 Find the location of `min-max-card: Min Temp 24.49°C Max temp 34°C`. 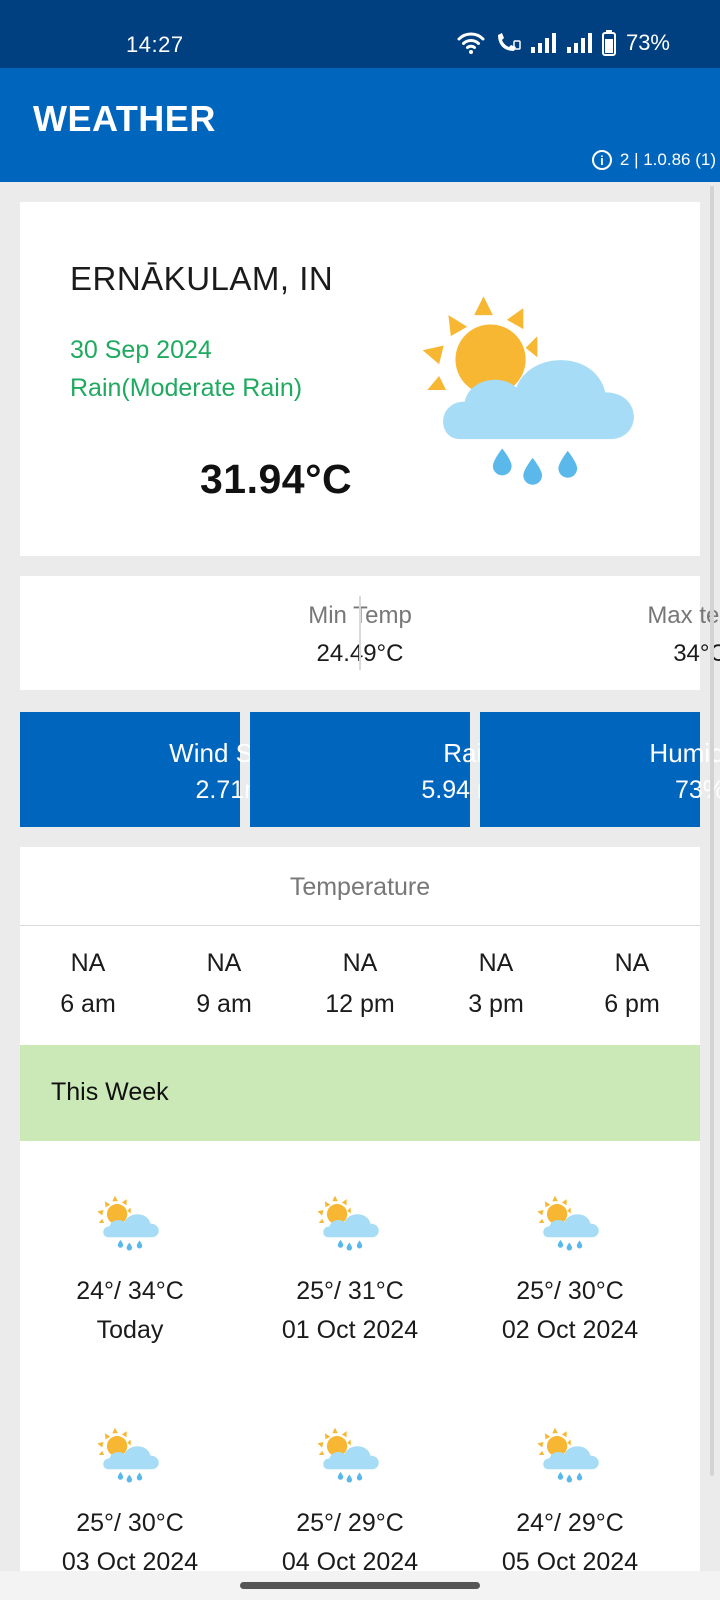

min-max-card: Min Temp 24.49°C Max temp 34°C is located at coordinates (370, 633).